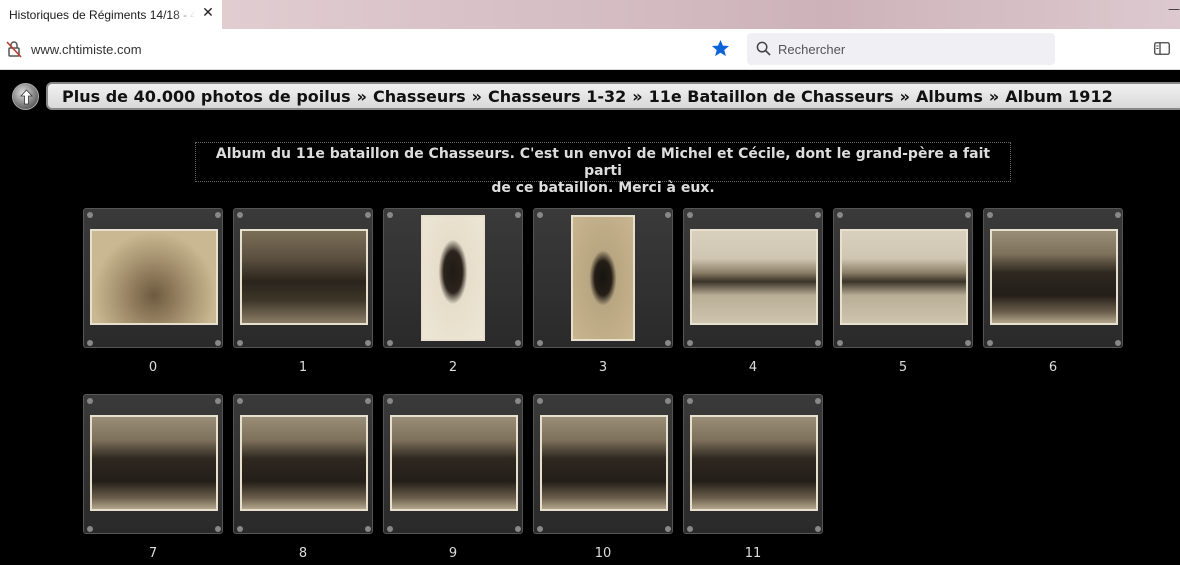  Describe the element at coordinates (153, 367) in the screenshot. I see `thumbnail-caption: 0` at that location.